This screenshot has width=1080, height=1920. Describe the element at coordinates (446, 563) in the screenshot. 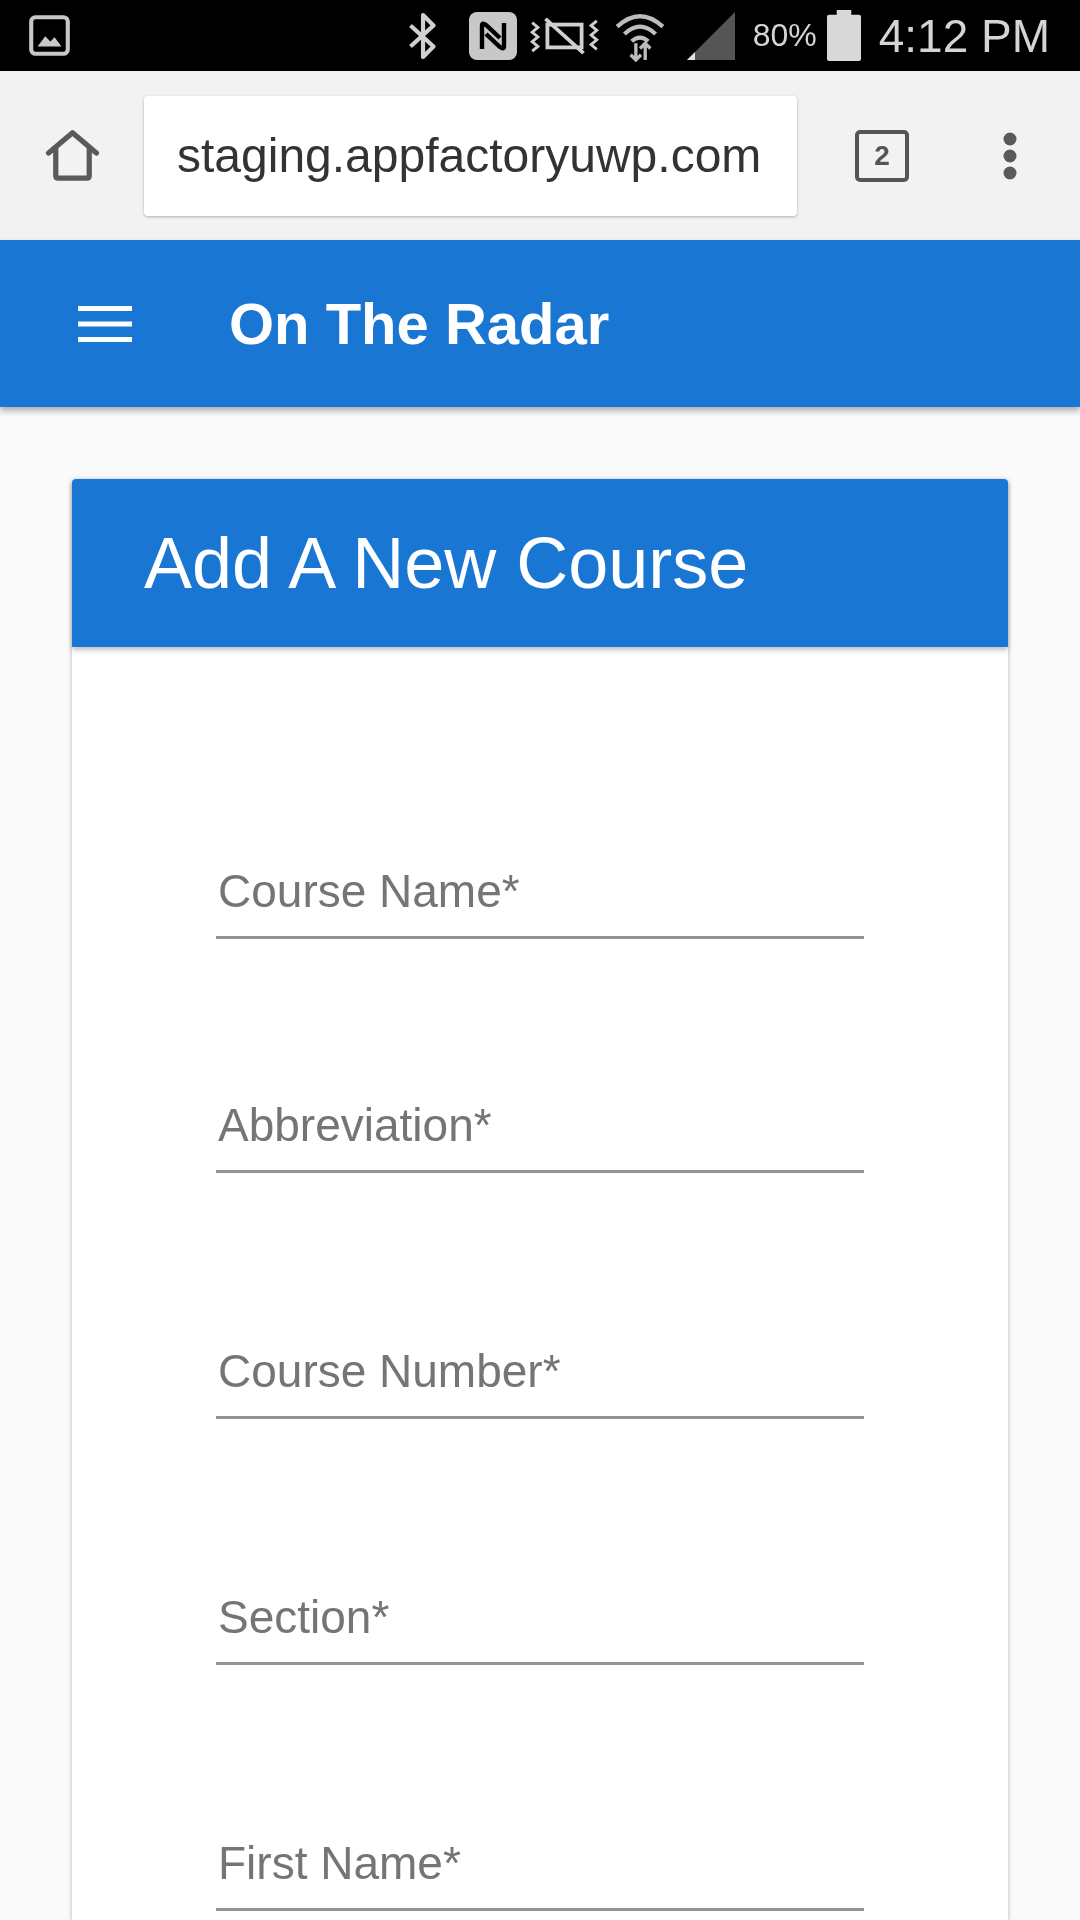

I see `card-title: Add A New Course` at that location.